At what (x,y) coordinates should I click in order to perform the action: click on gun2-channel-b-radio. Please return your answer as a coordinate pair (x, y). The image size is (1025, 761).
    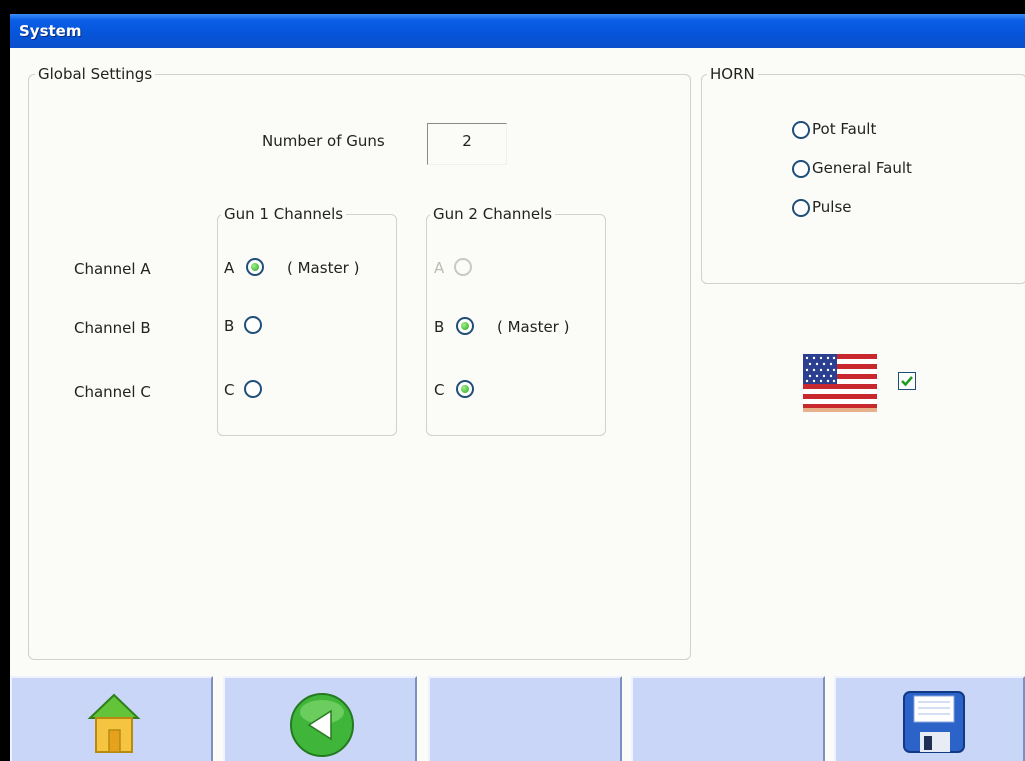
    Looking at the image, I should click on (465, 326).